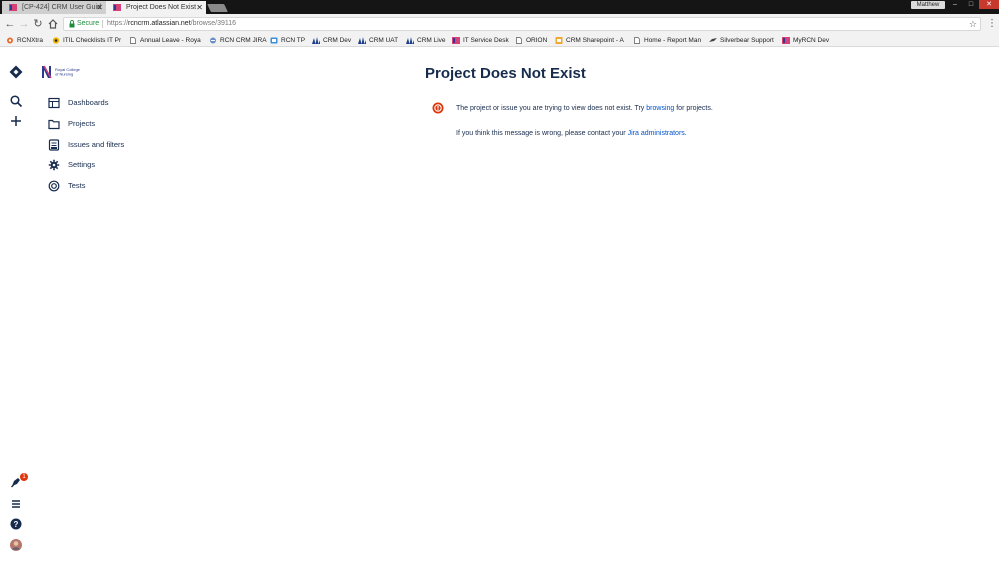  Describe the element at coordinates (10, 24) in the screenshot. I see `back-icon: ←` at that location.